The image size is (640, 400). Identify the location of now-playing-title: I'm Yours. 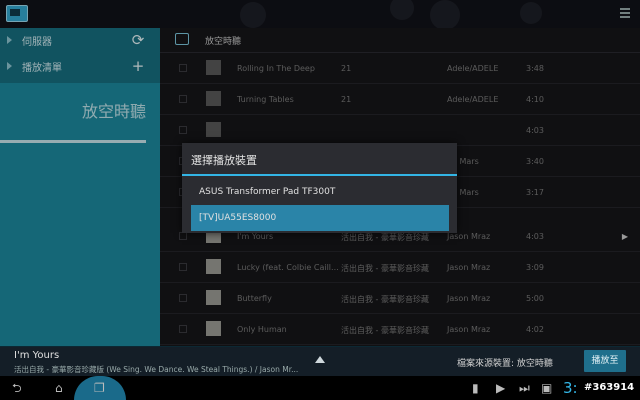
(37, 355).